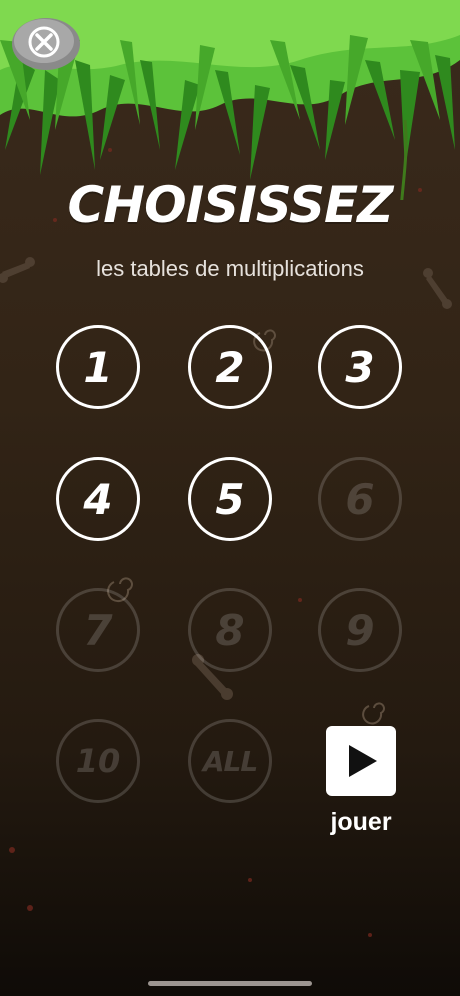  I want to click on play-button, so click(361, 761).